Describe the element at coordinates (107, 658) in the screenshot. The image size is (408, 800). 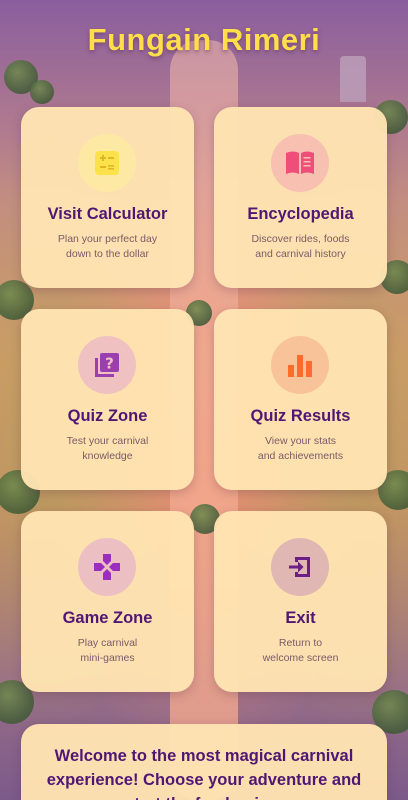
I see `description-line: mini-games` at that location.